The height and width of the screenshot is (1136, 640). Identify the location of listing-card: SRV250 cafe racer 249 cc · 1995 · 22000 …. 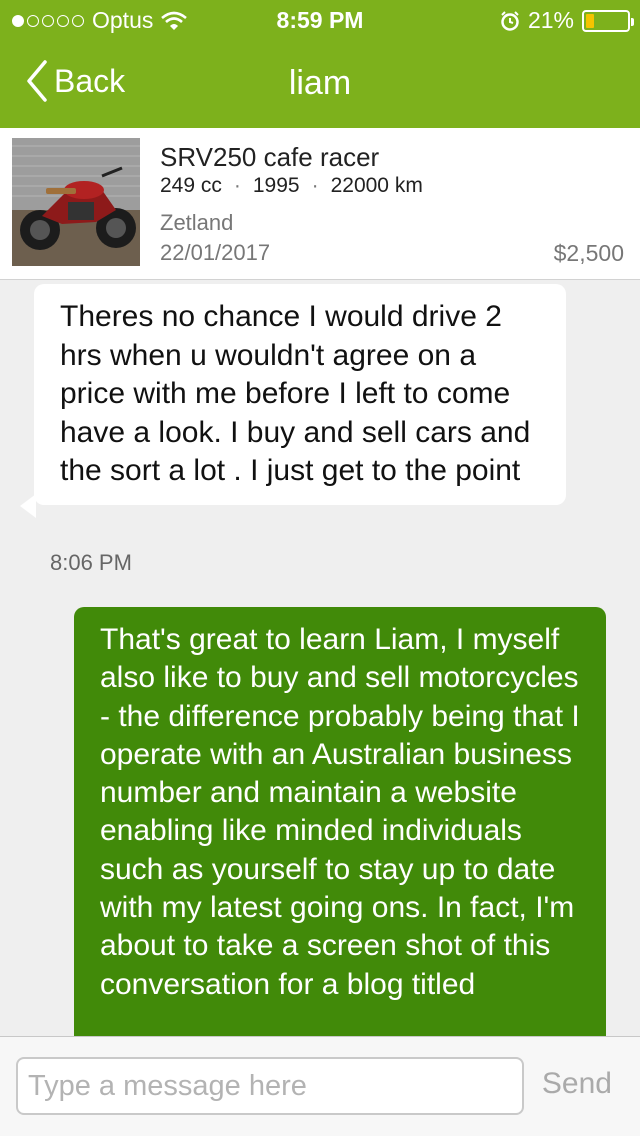
(320, 204).